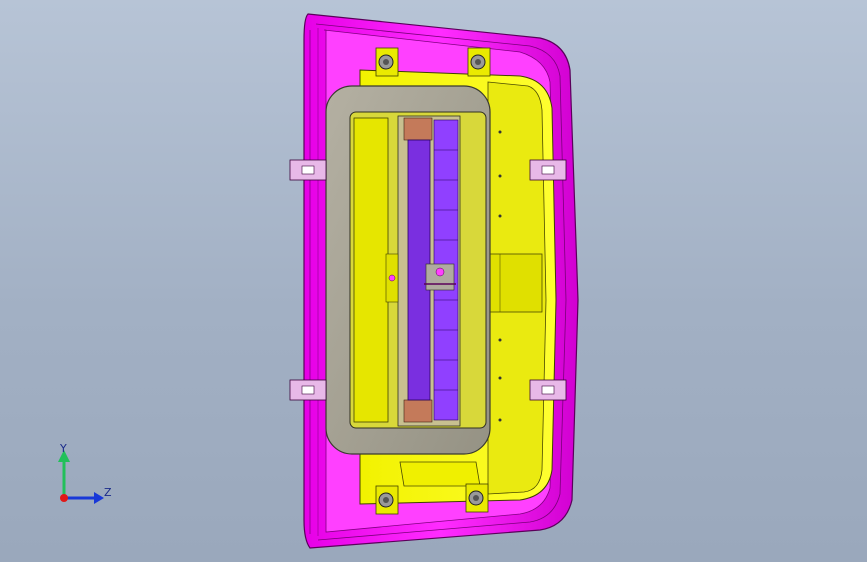 The width and height of the screenshot is (867, 562). What do you see at coordinates (84, 476) in the screenshot?
I see `coordinate-triad: Y Z` at bounding box center [84, 476].